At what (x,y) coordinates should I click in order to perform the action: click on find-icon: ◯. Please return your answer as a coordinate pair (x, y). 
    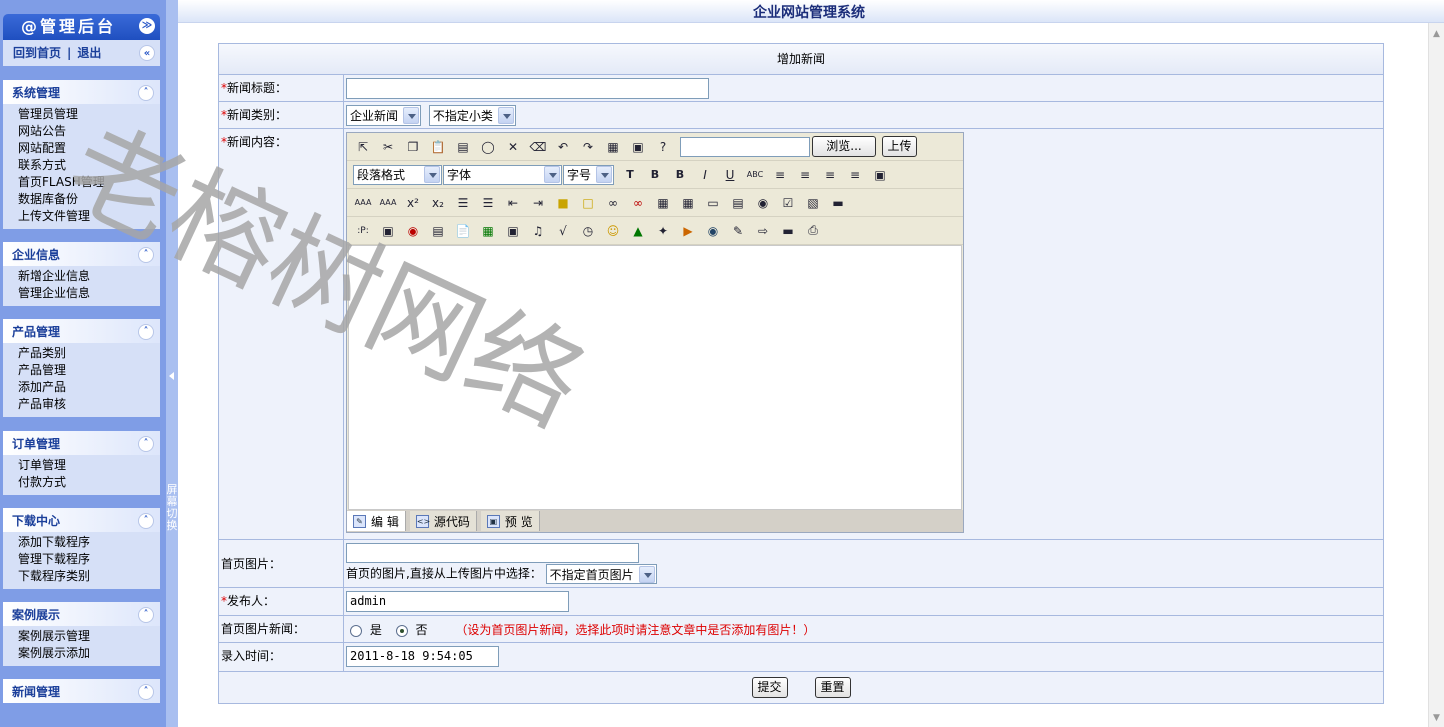
    Looking at the image, I should click on (488, 147).